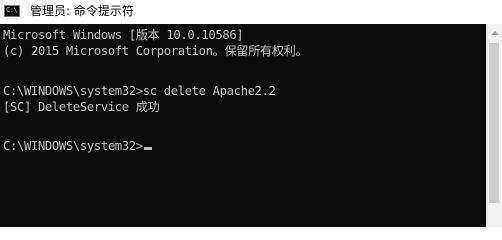 The width and height of the screenshot is (502, 240). I want to click on title-bar: C:\ 管理员: 命令提示符, so click(251, 12).